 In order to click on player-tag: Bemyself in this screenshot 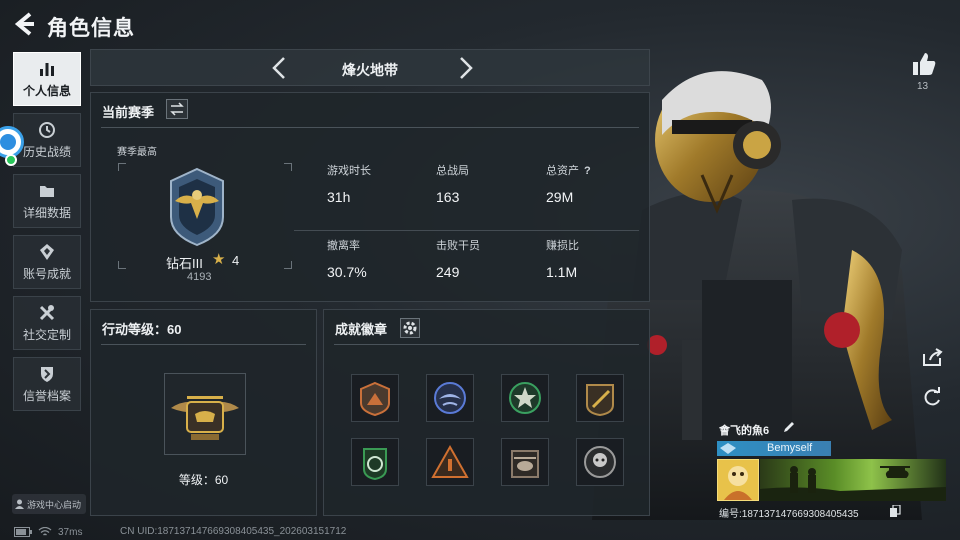, I will do `click(774, 448)`.